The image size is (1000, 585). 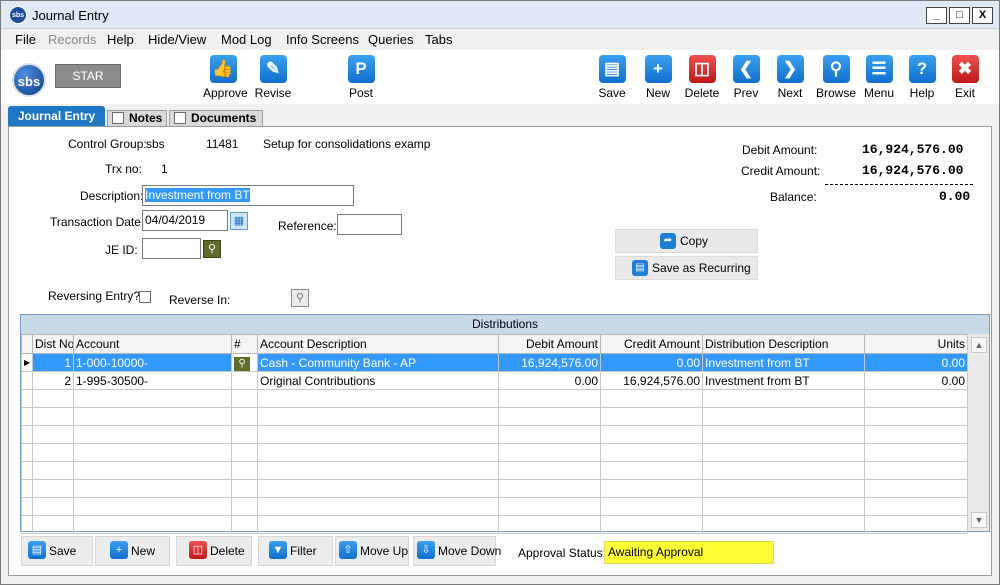 What do you see at coordinates (185, 220) in the screenshot?
I see `transaction-date-input: 04/04/2019` at bounding box center [185, 220].